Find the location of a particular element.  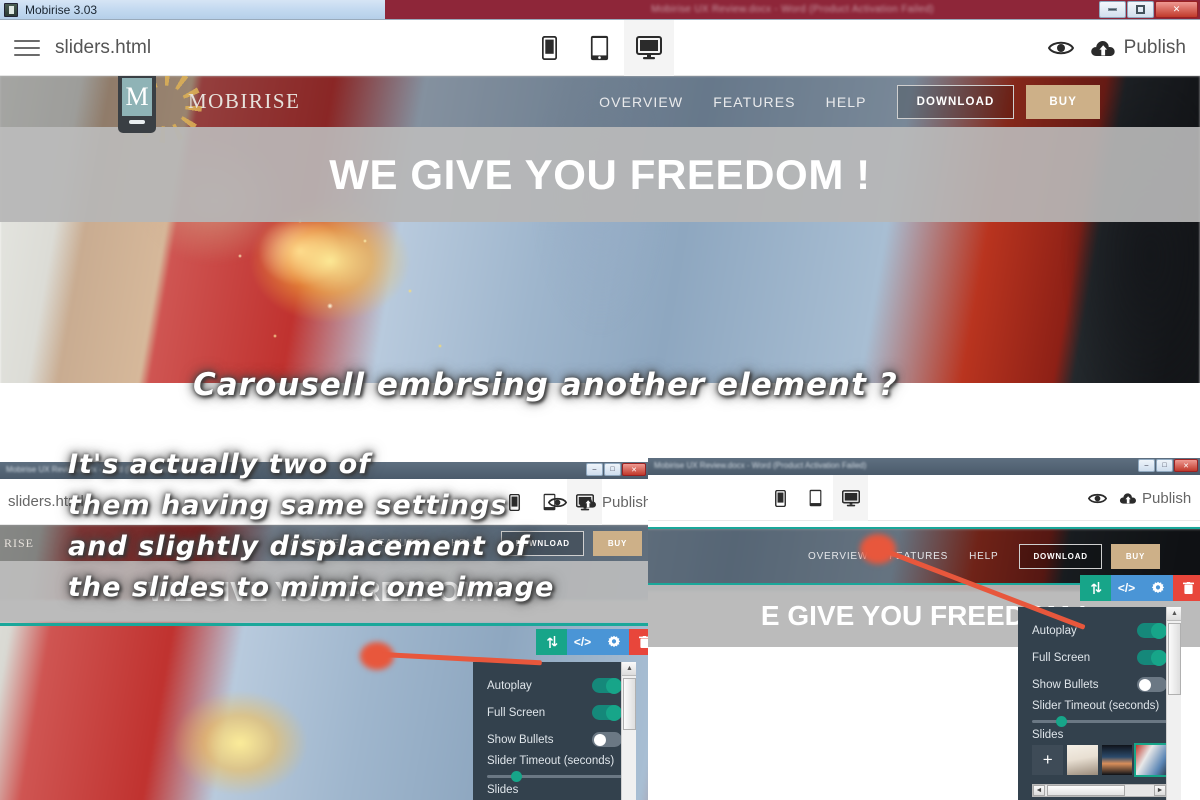

publish-label: Publish is located at coordinates (1154, 47).